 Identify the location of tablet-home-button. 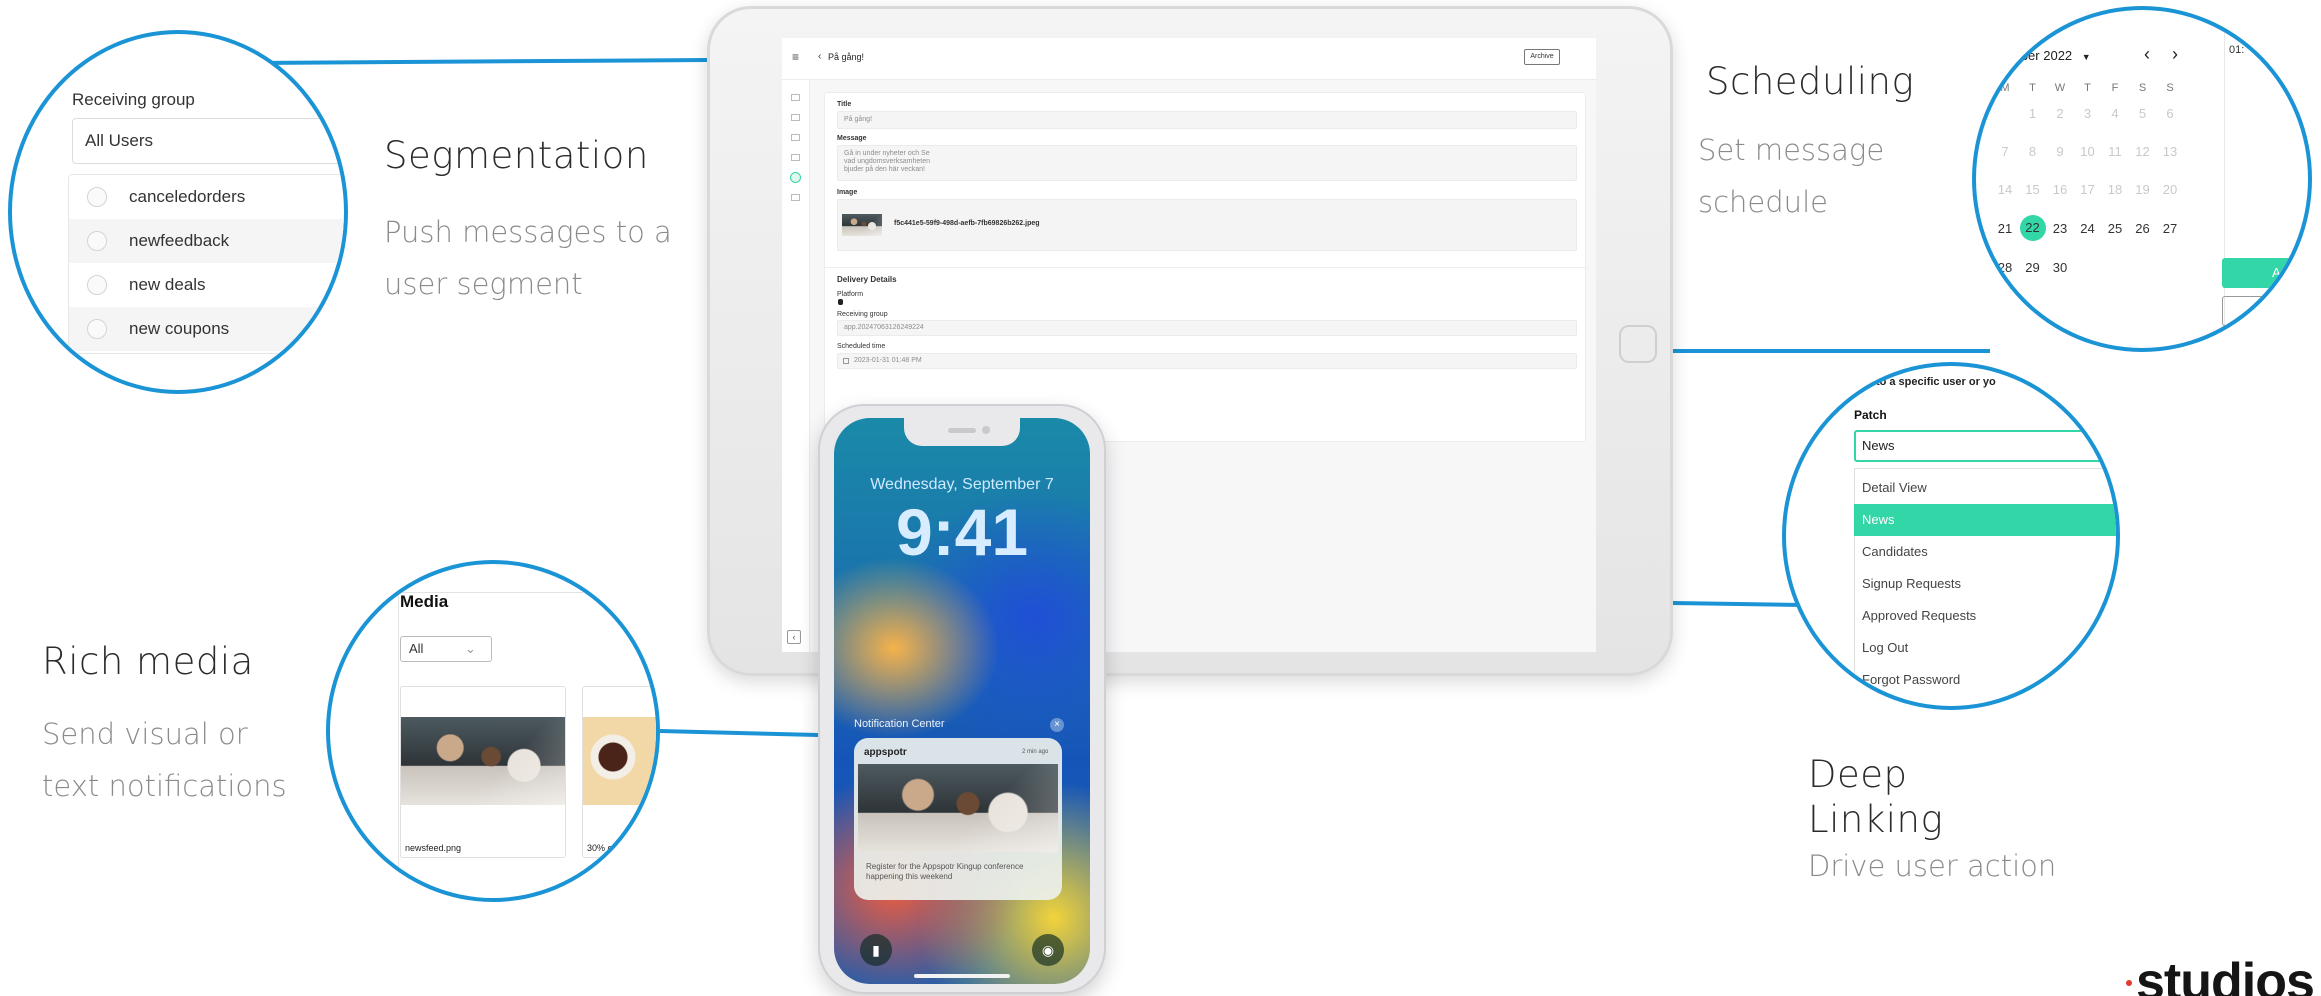
(1638, 344).